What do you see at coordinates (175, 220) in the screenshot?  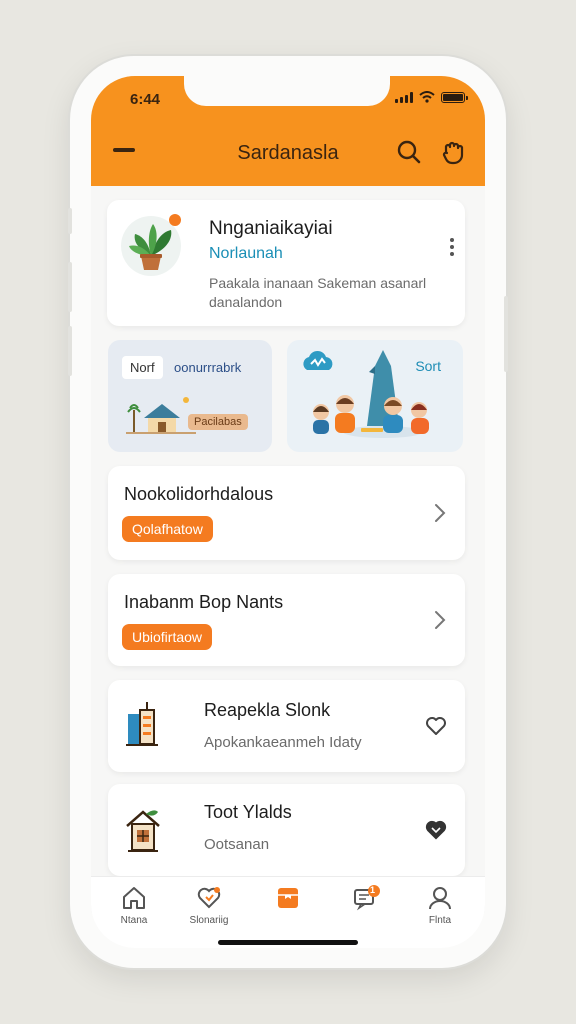 I see `notification-dot` at bounding box center [175, 220].